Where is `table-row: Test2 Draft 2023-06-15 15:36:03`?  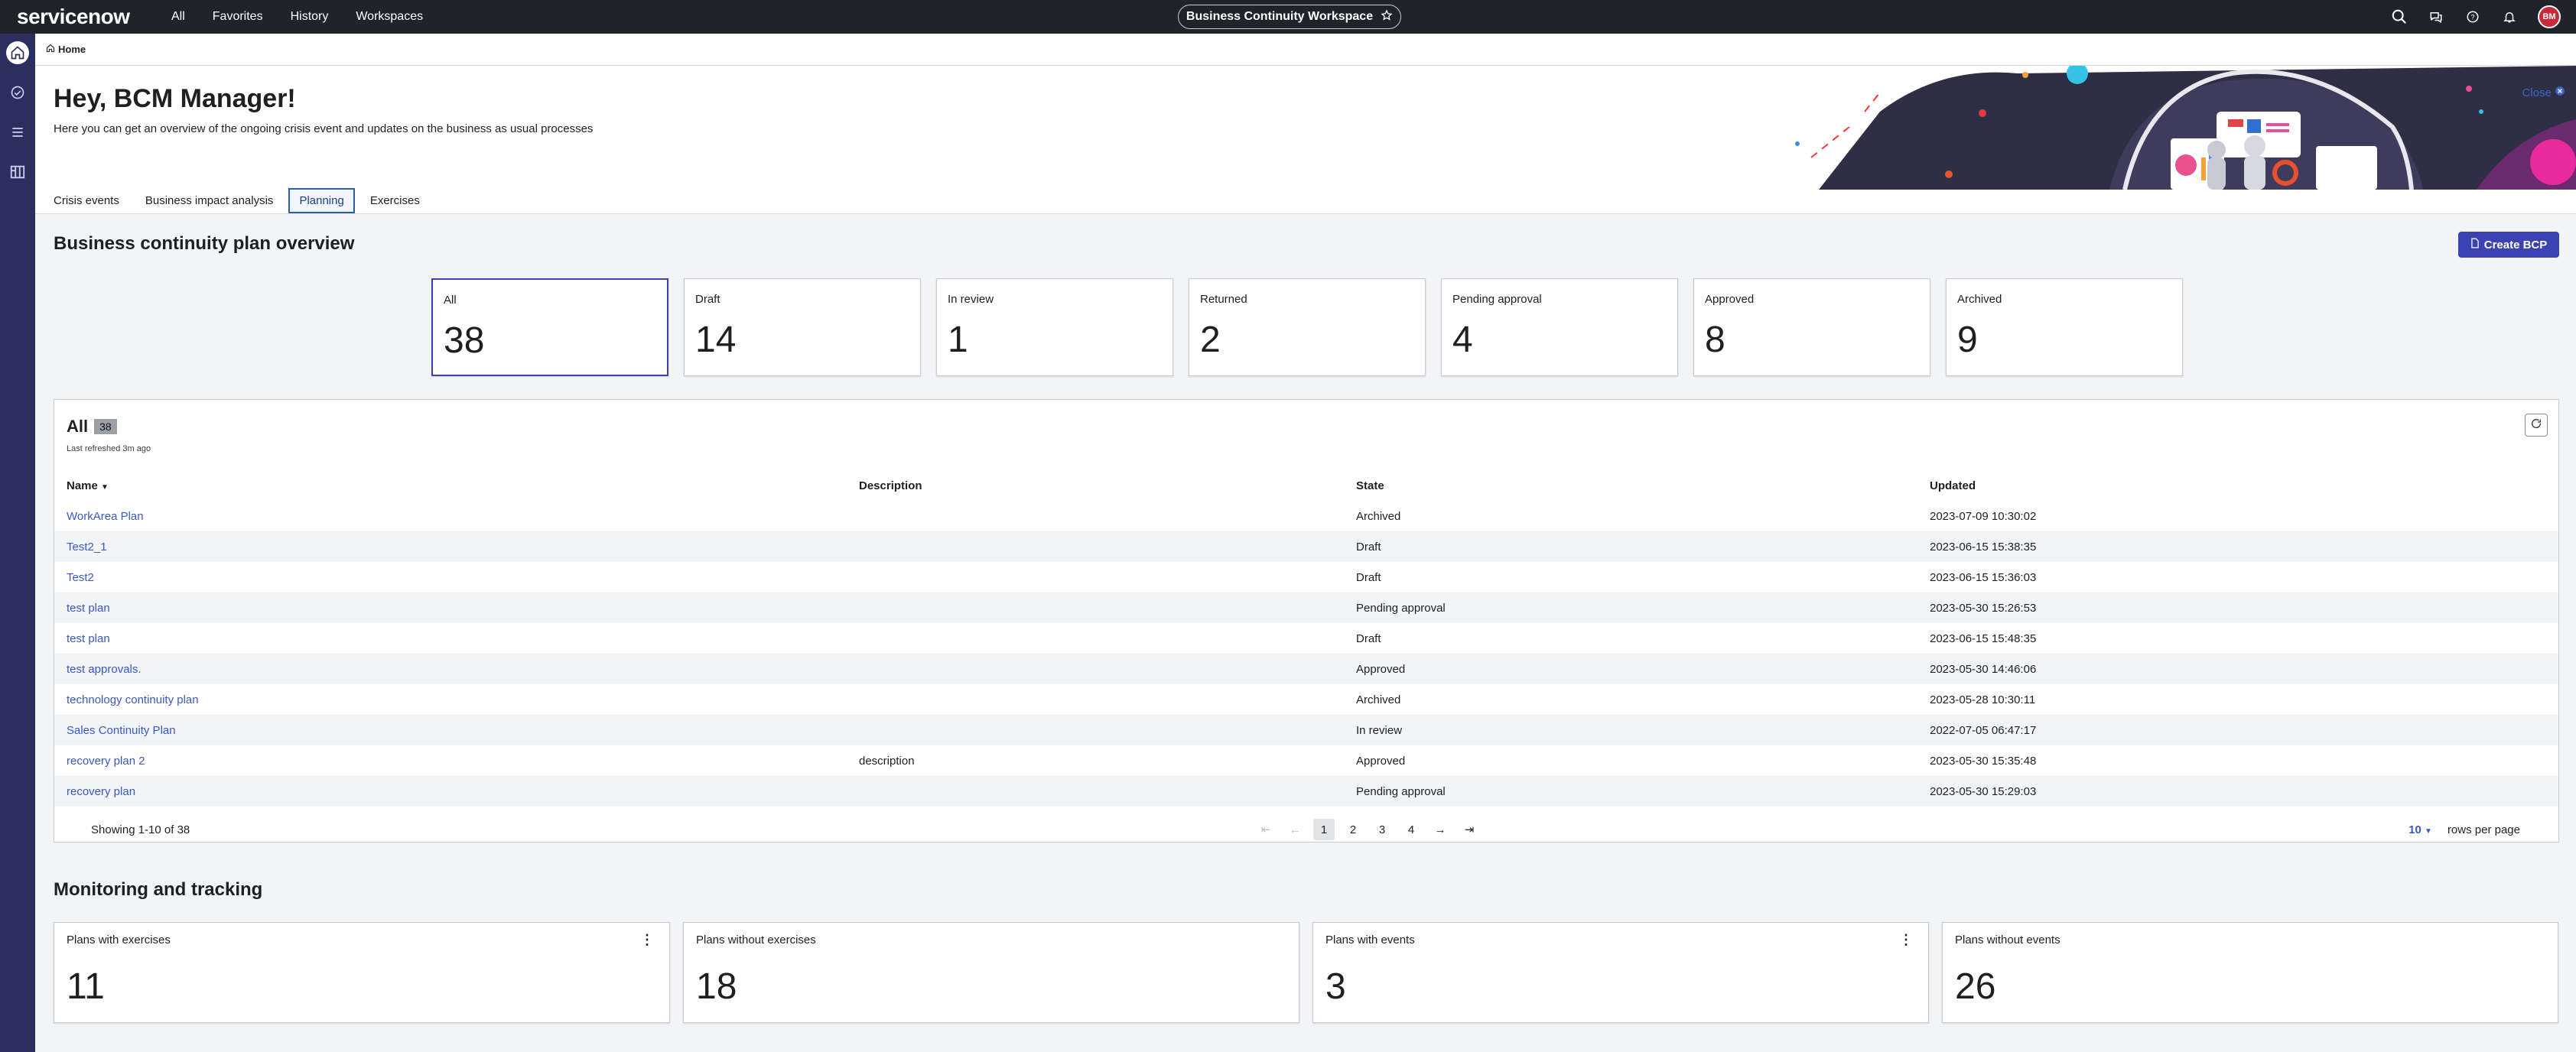 table-row: Test2 Draft 2023-06-15 15:36:03 is located at coordinates (1306, 578).